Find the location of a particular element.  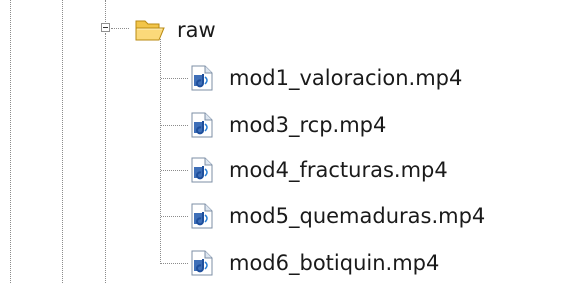

tree-folder-node-raw: raw is located at coordinates (175, 30).